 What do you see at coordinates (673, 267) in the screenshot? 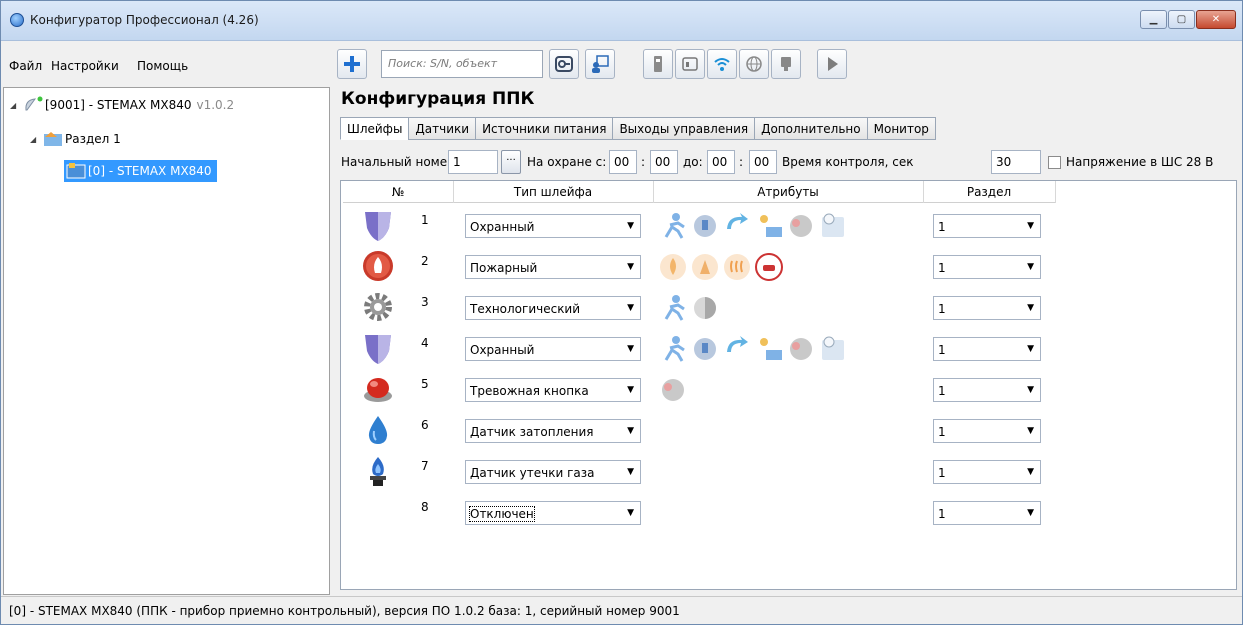
I see `flame-sensor-icon` at bounding box center [673, 267].